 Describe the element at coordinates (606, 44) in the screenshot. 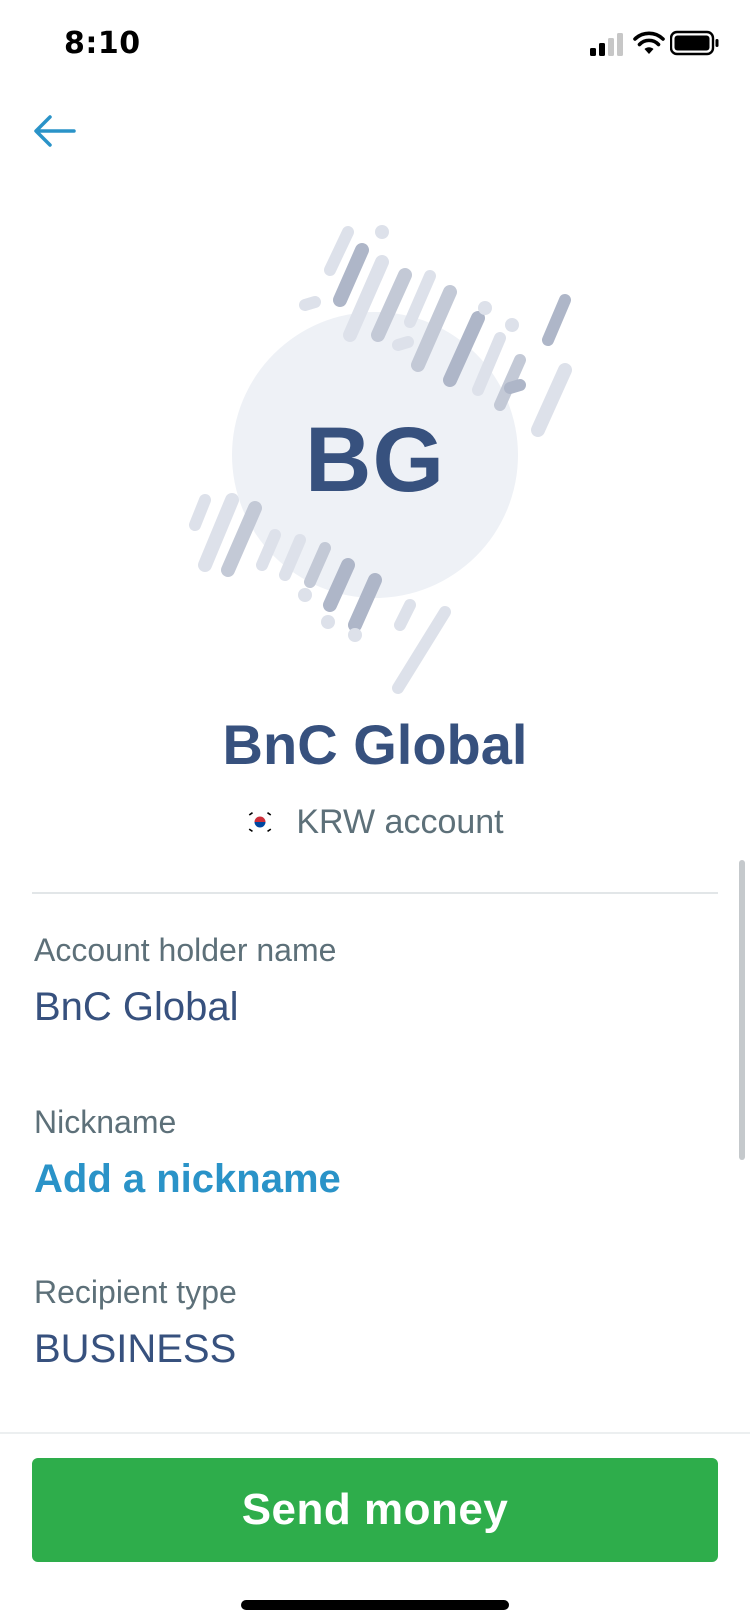

I see `cellular-signal-icon` at that location.